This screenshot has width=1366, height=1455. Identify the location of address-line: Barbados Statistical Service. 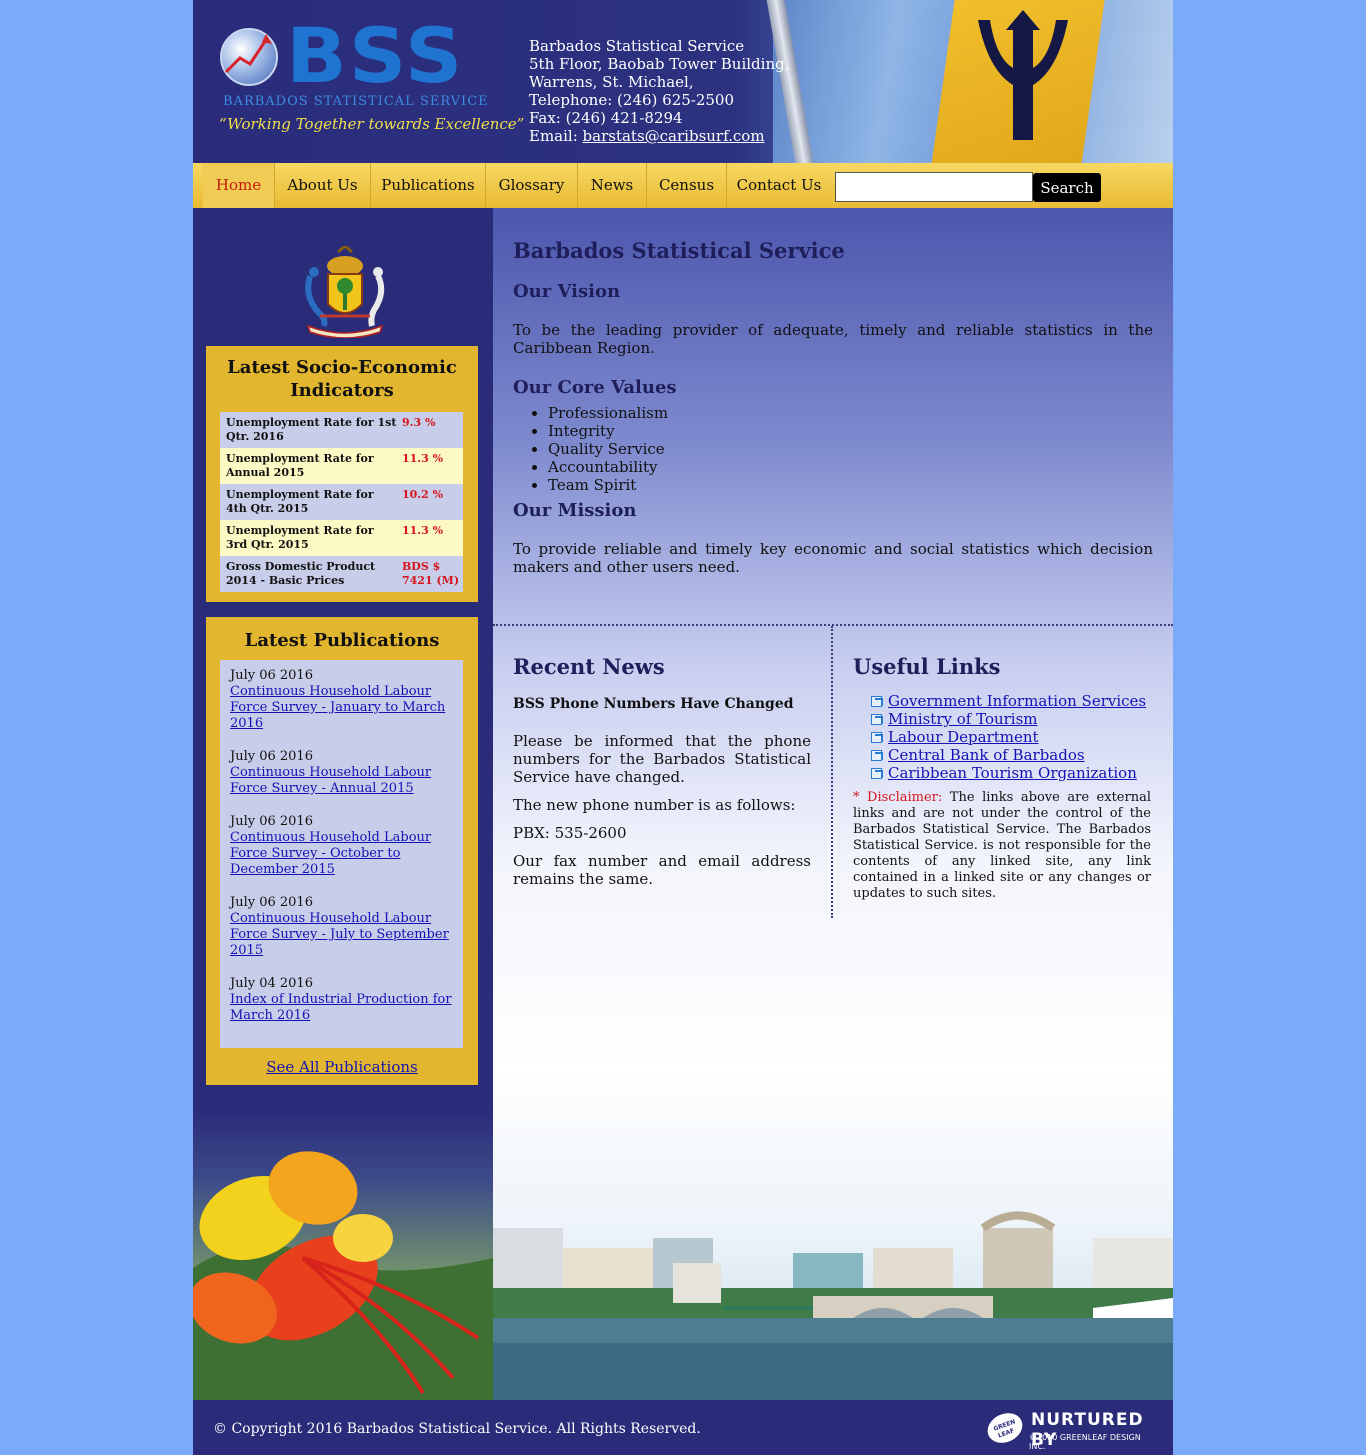
(637, 46).